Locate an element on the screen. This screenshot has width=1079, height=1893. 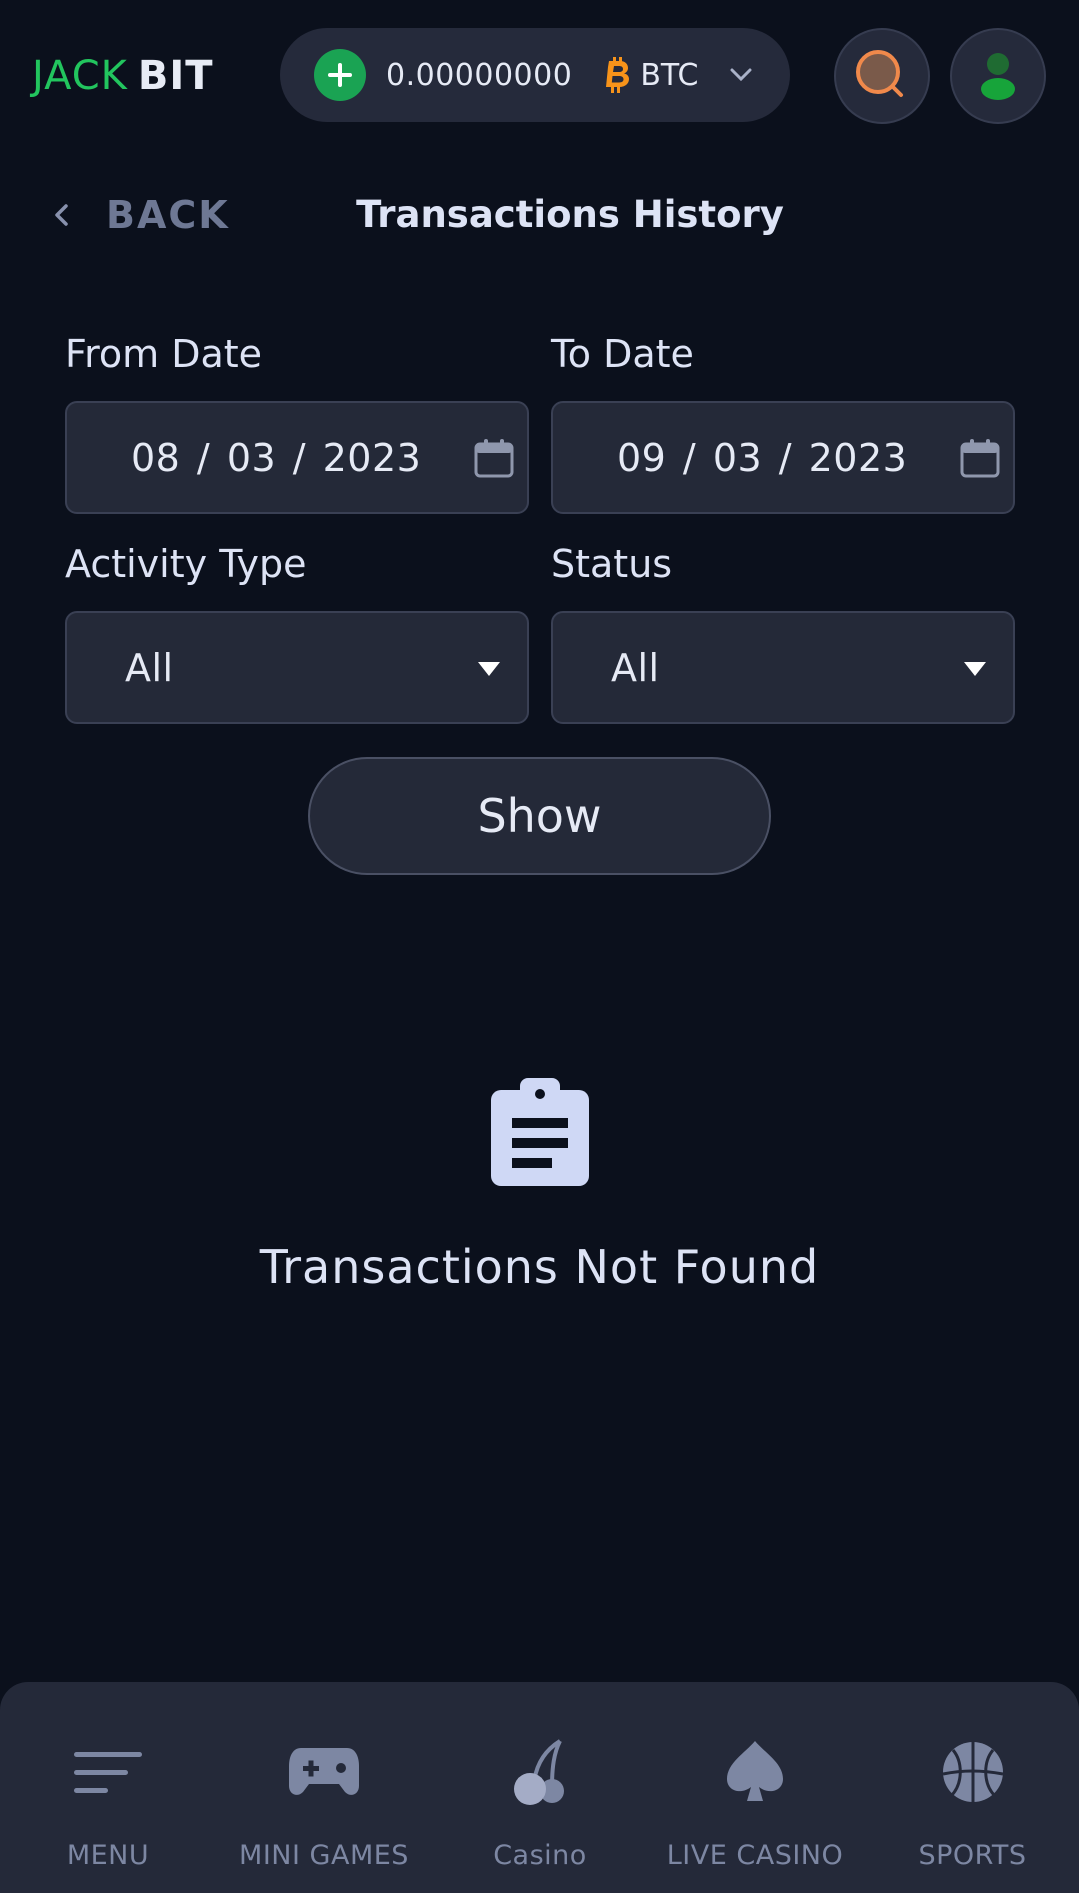
logo-jack: JACK is located at coordinates (80, 76).